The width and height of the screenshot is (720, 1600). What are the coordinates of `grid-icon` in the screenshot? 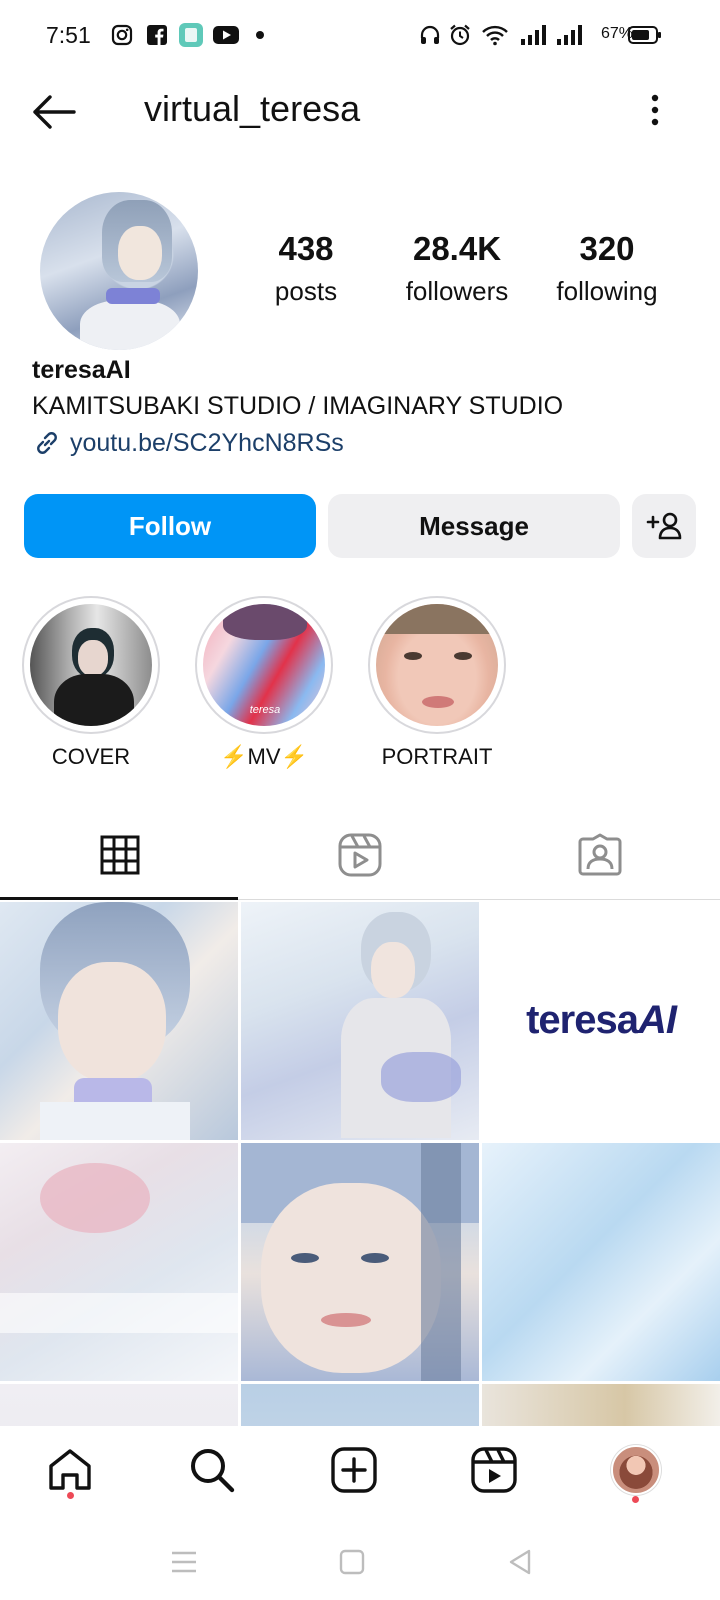 It's located at (120, 855).